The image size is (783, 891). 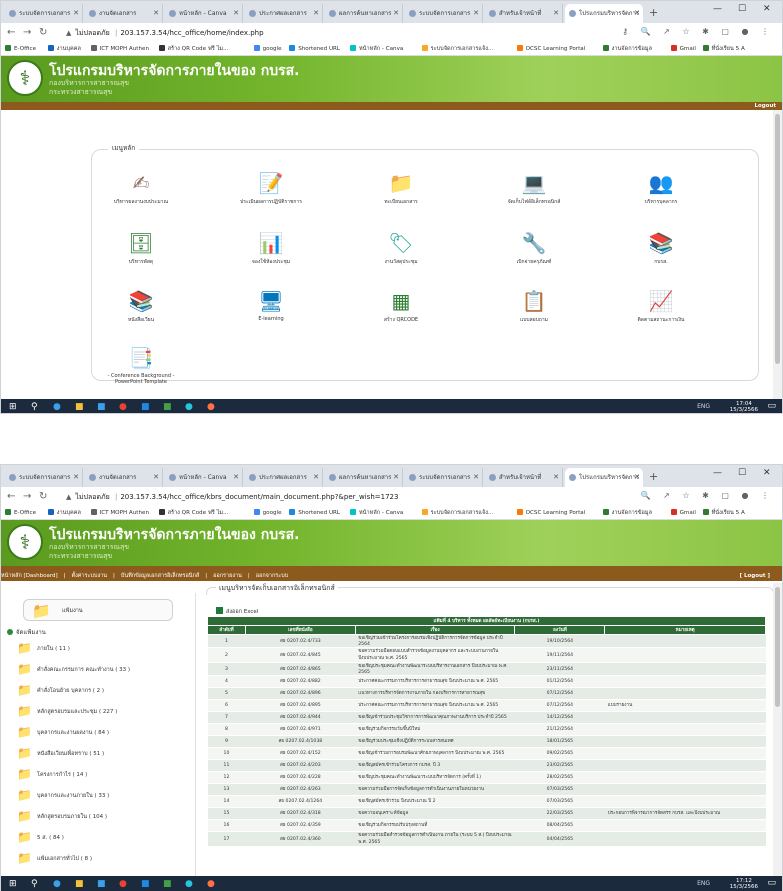 What do you see at coordinates (777, 647) in the screenshot?
I see `scrollbar-thumb` at bounding box center [777, 647].